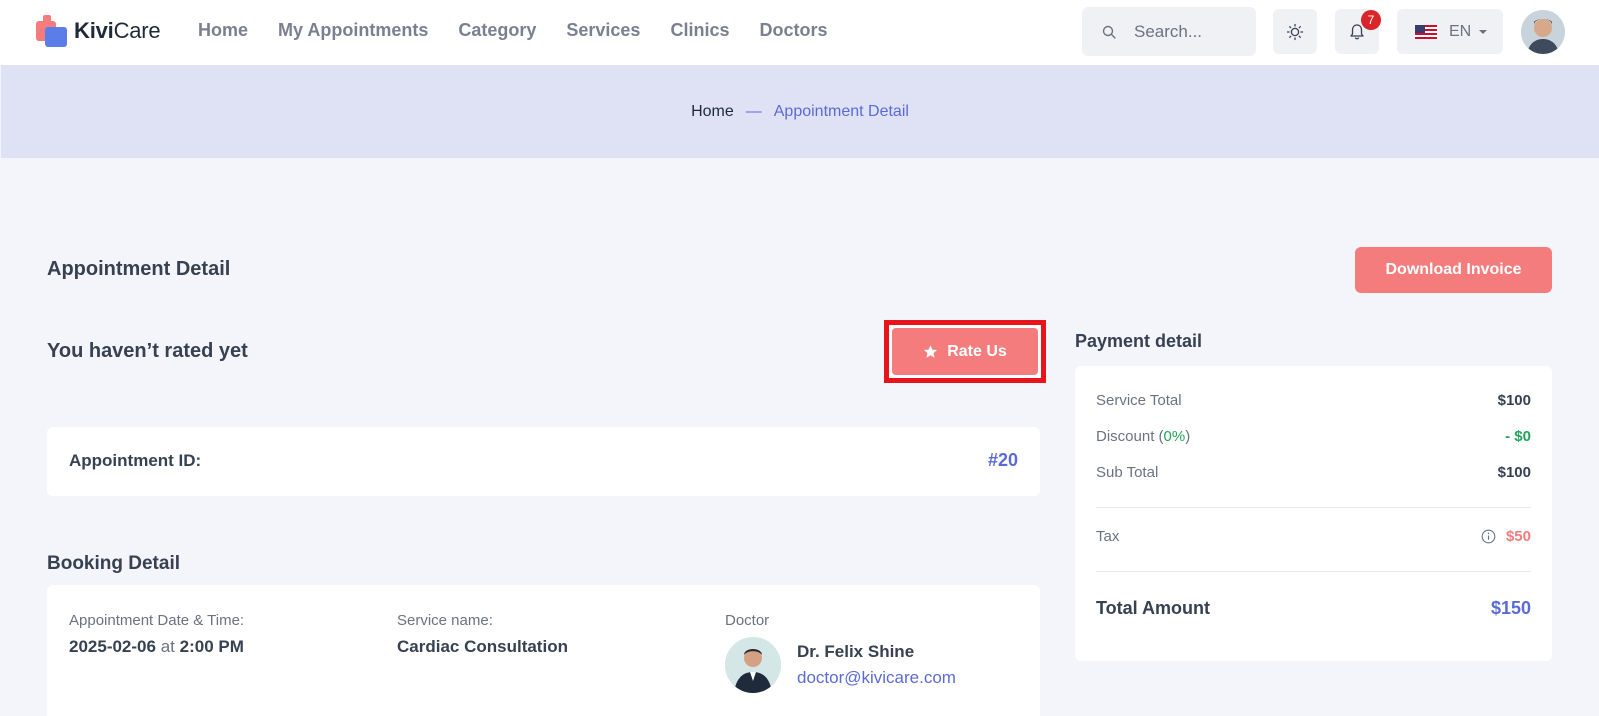 The height and width of the screenshot is (716, 1599). I want to click on breadcrumb-home: Home, so click(712, 112).